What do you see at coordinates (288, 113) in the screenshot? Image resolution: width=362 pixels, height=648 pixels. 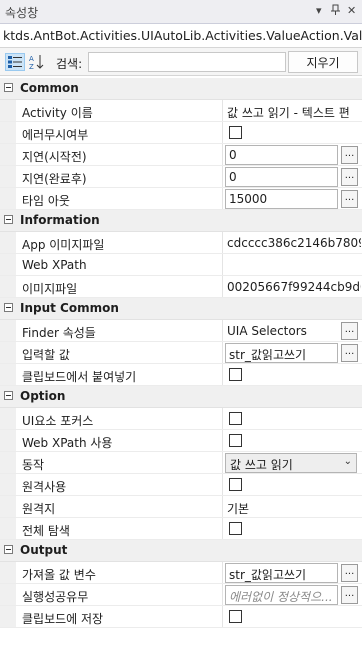 I see `property-value: 값 쓰고 읽기 - 텍스트 편` at bounding box center [288, 113].